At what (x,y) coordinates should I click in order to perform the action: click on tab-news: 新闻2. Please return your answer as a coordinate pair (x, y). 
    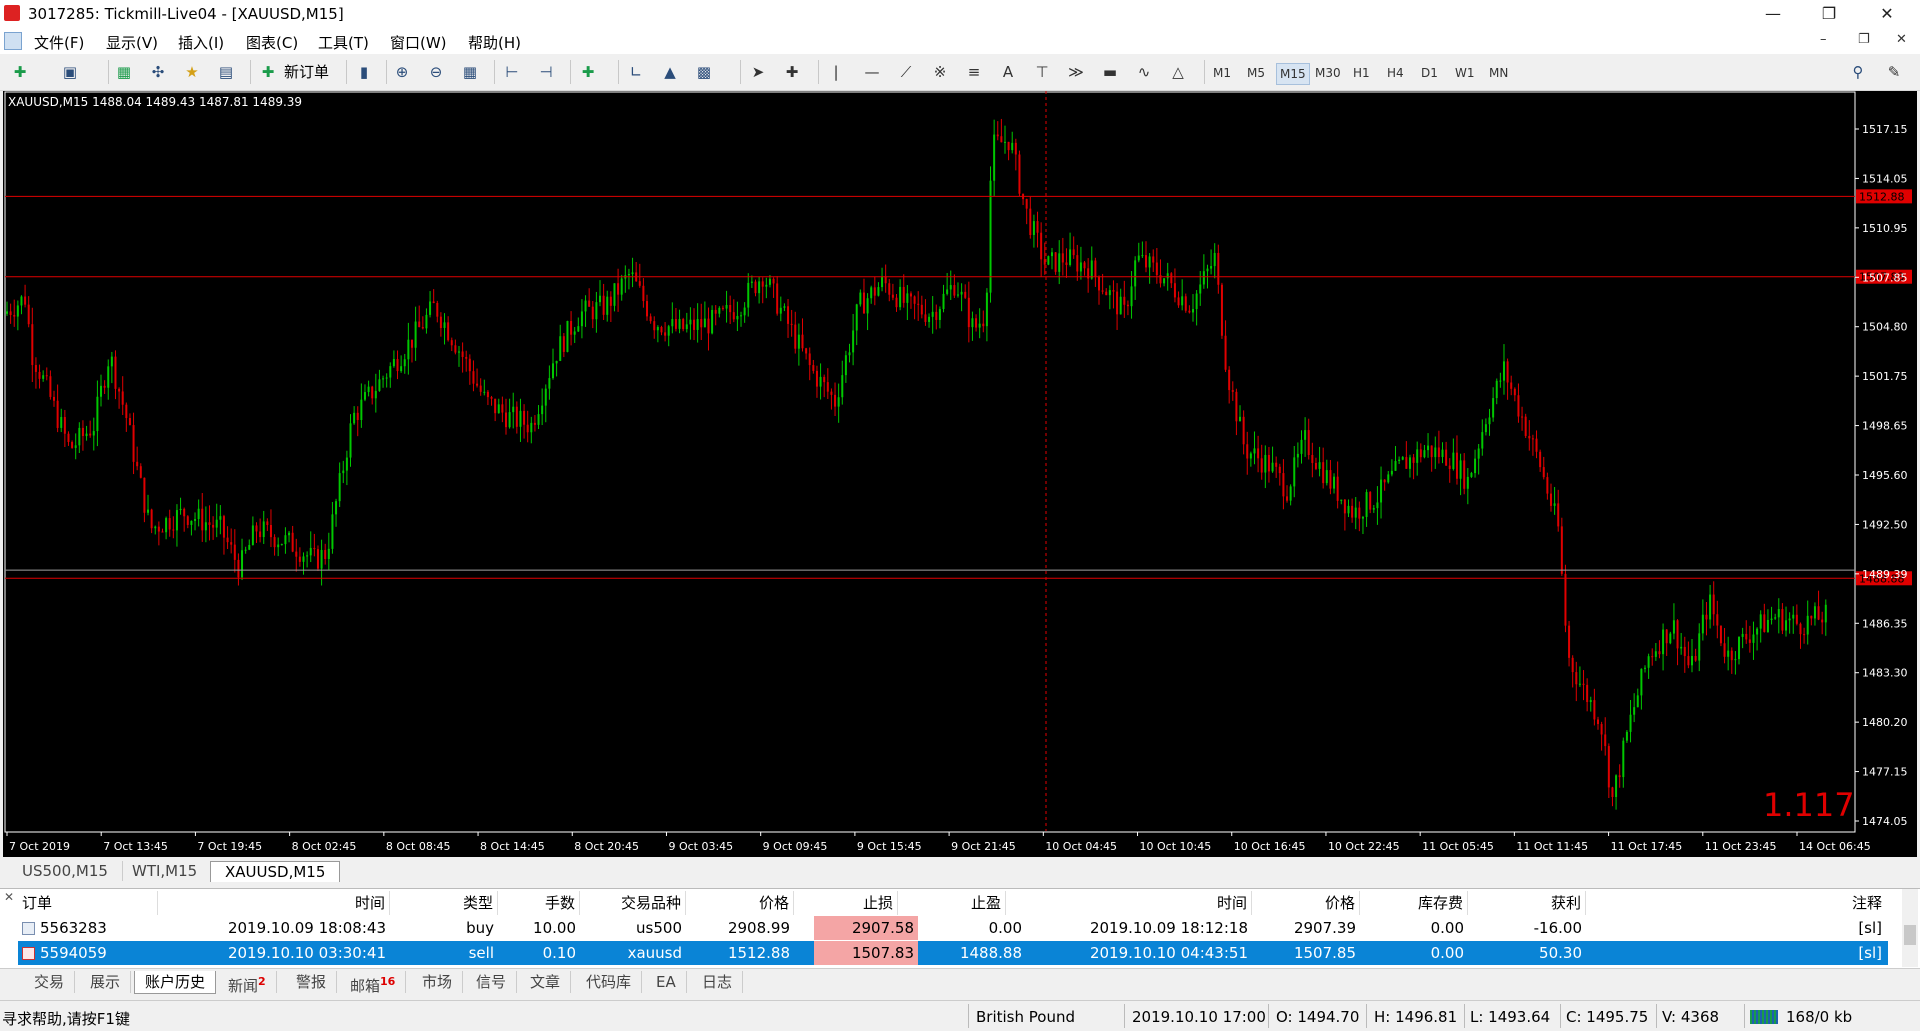
    Looking at the image, I should click on (247, 983).